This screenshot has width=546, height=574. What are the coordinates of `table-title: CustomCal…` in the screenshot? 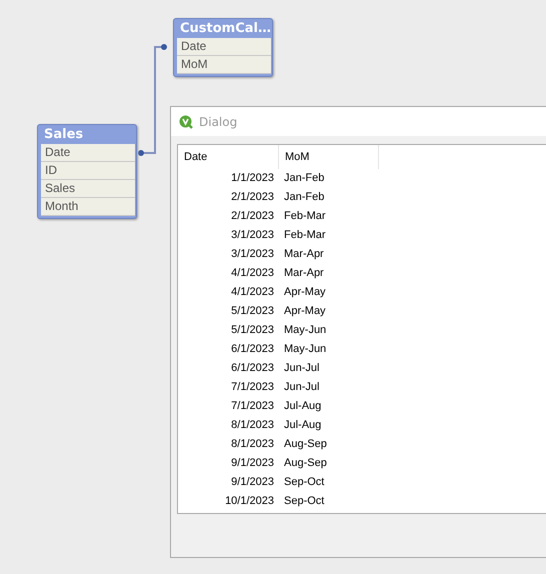 It's located at (225, 29).